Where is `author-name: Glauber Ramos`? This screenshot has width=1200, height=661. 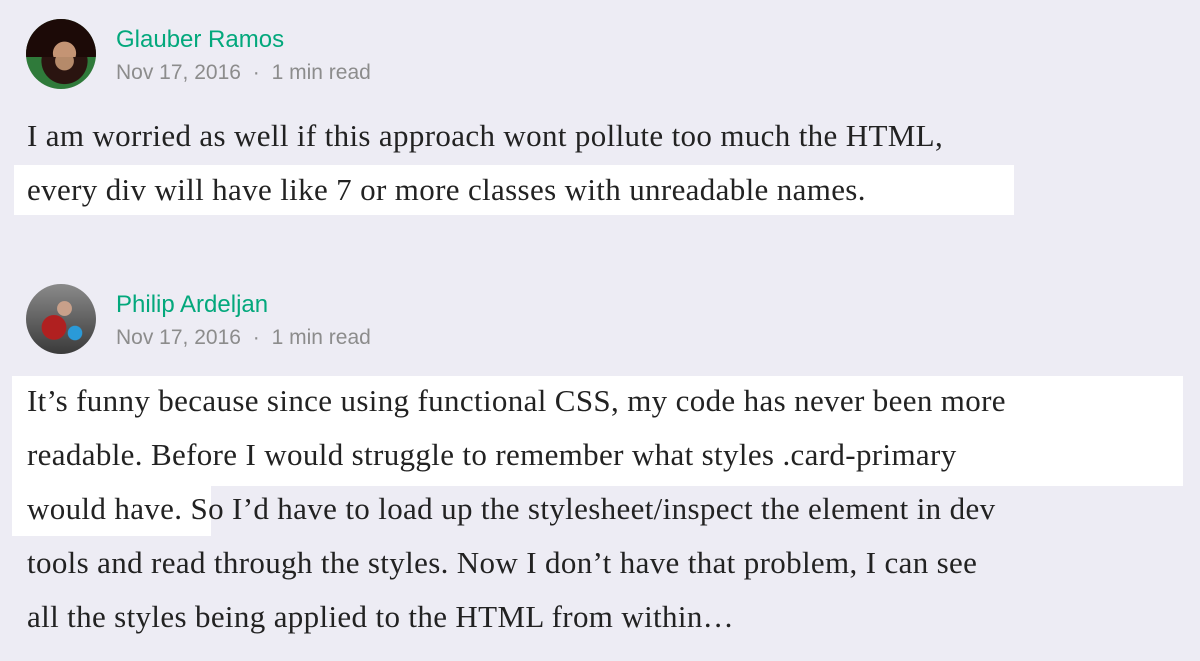
author-name: Glauber Ramos is located at coordinates (200, 40).